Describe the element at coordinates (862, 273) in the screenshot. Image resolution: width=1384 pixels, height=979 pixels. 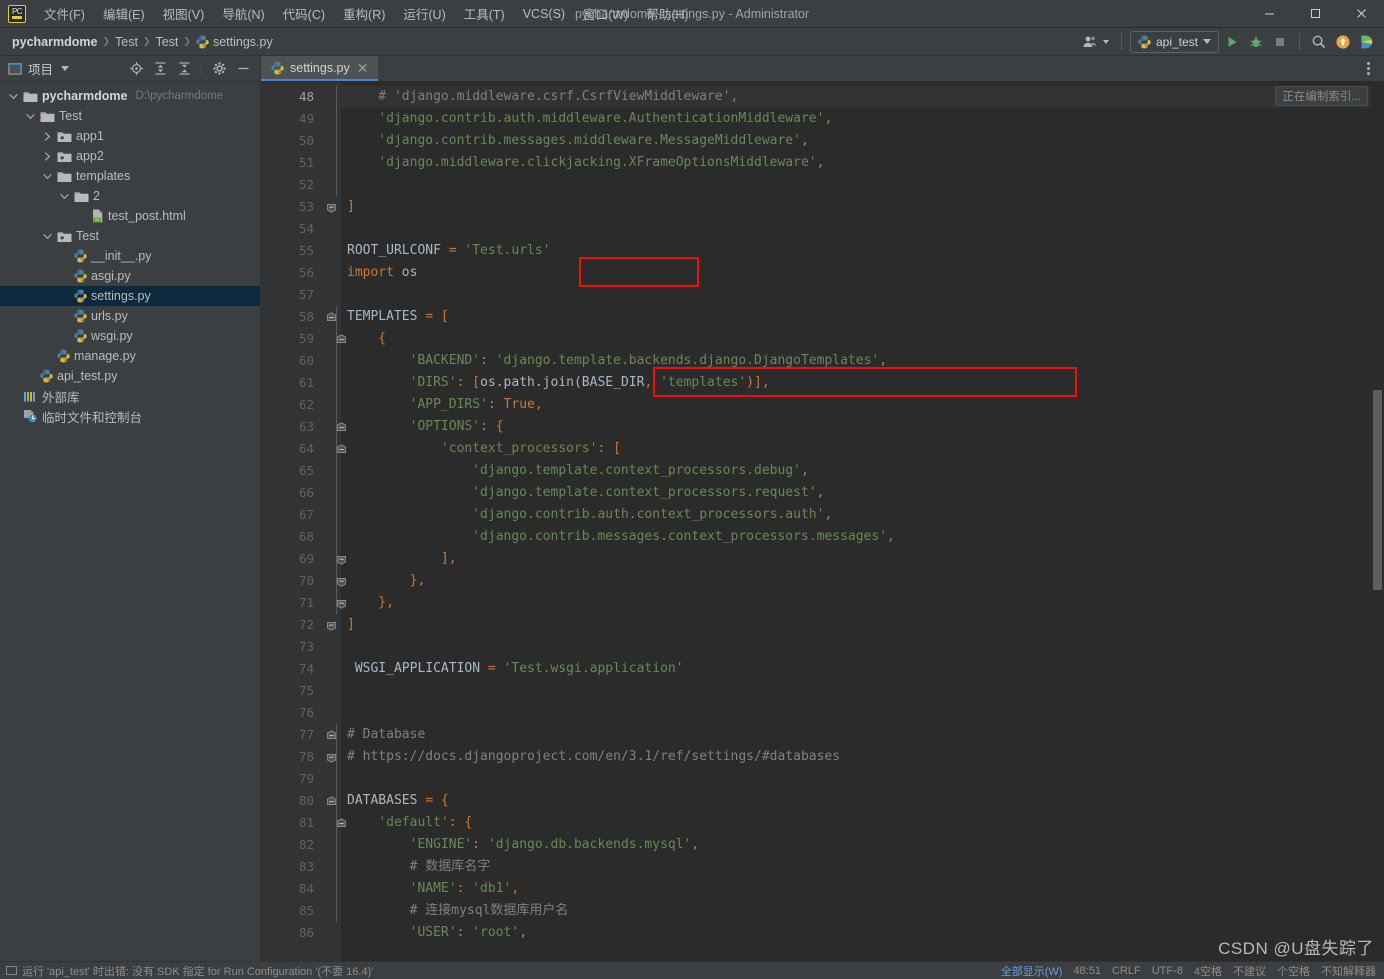
I see `code-line: import os` at that location.